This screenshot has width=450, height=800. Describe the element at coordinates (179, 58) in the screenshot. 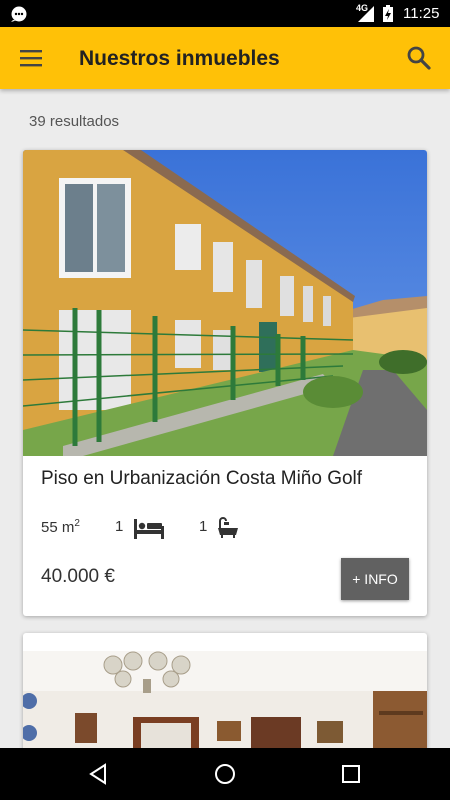

I see `page-title: Nuestros inmuebles` at that location.